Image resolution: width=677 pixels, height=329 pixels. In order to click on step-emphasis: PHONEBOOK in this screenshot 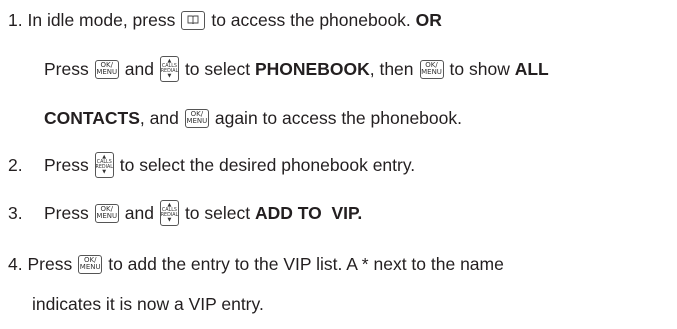, I will do `click(312, 68)`.